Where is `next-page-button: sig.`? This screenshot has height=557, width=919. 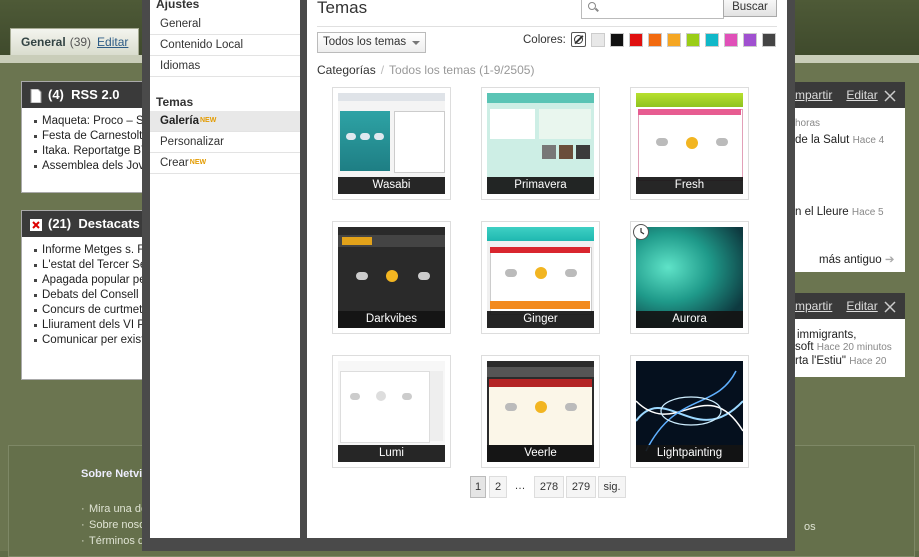 next-page-button: sig. is located at coordinates (612, 487).